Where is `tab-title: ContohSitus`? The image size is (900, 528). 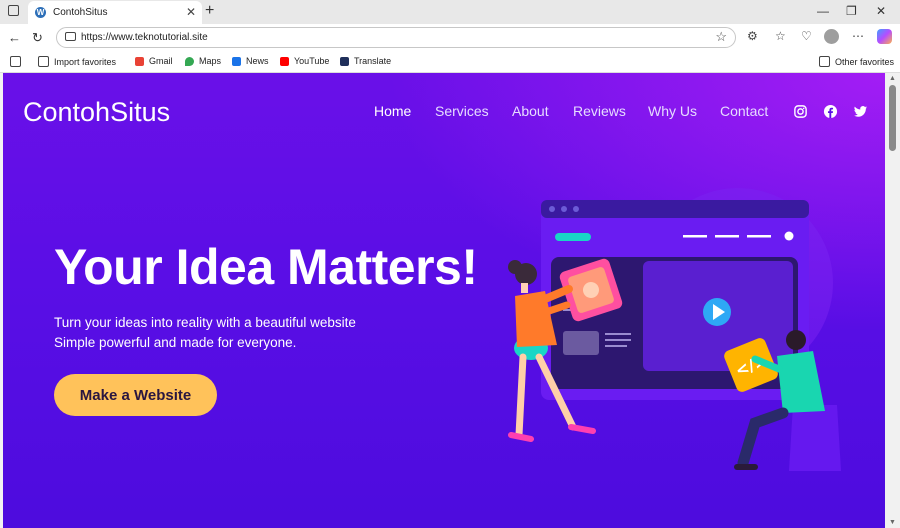 tab-title: ContohSitus is located at coordinates (80, 12).